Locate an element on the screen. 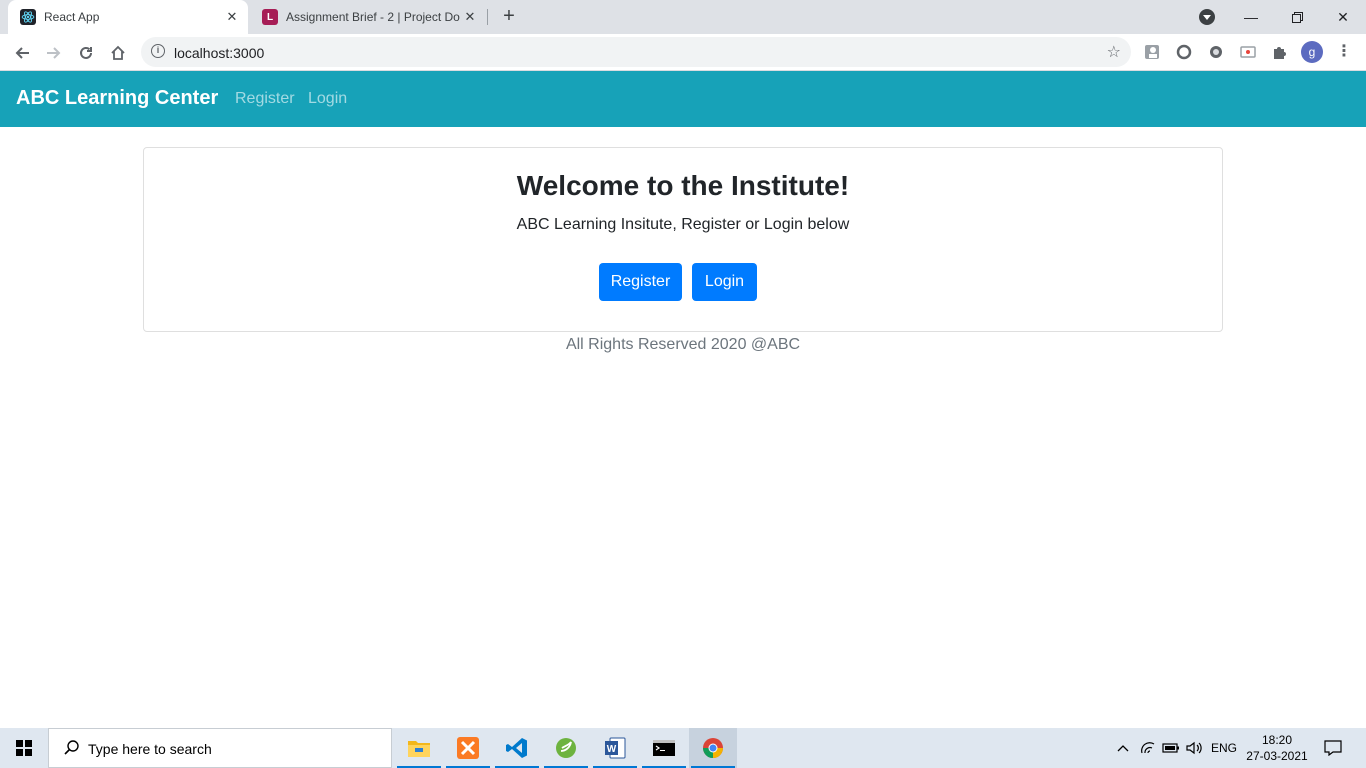 The width and height of the screenshot is (1366, 768). reload-icon is located at coordinates (86, 53).